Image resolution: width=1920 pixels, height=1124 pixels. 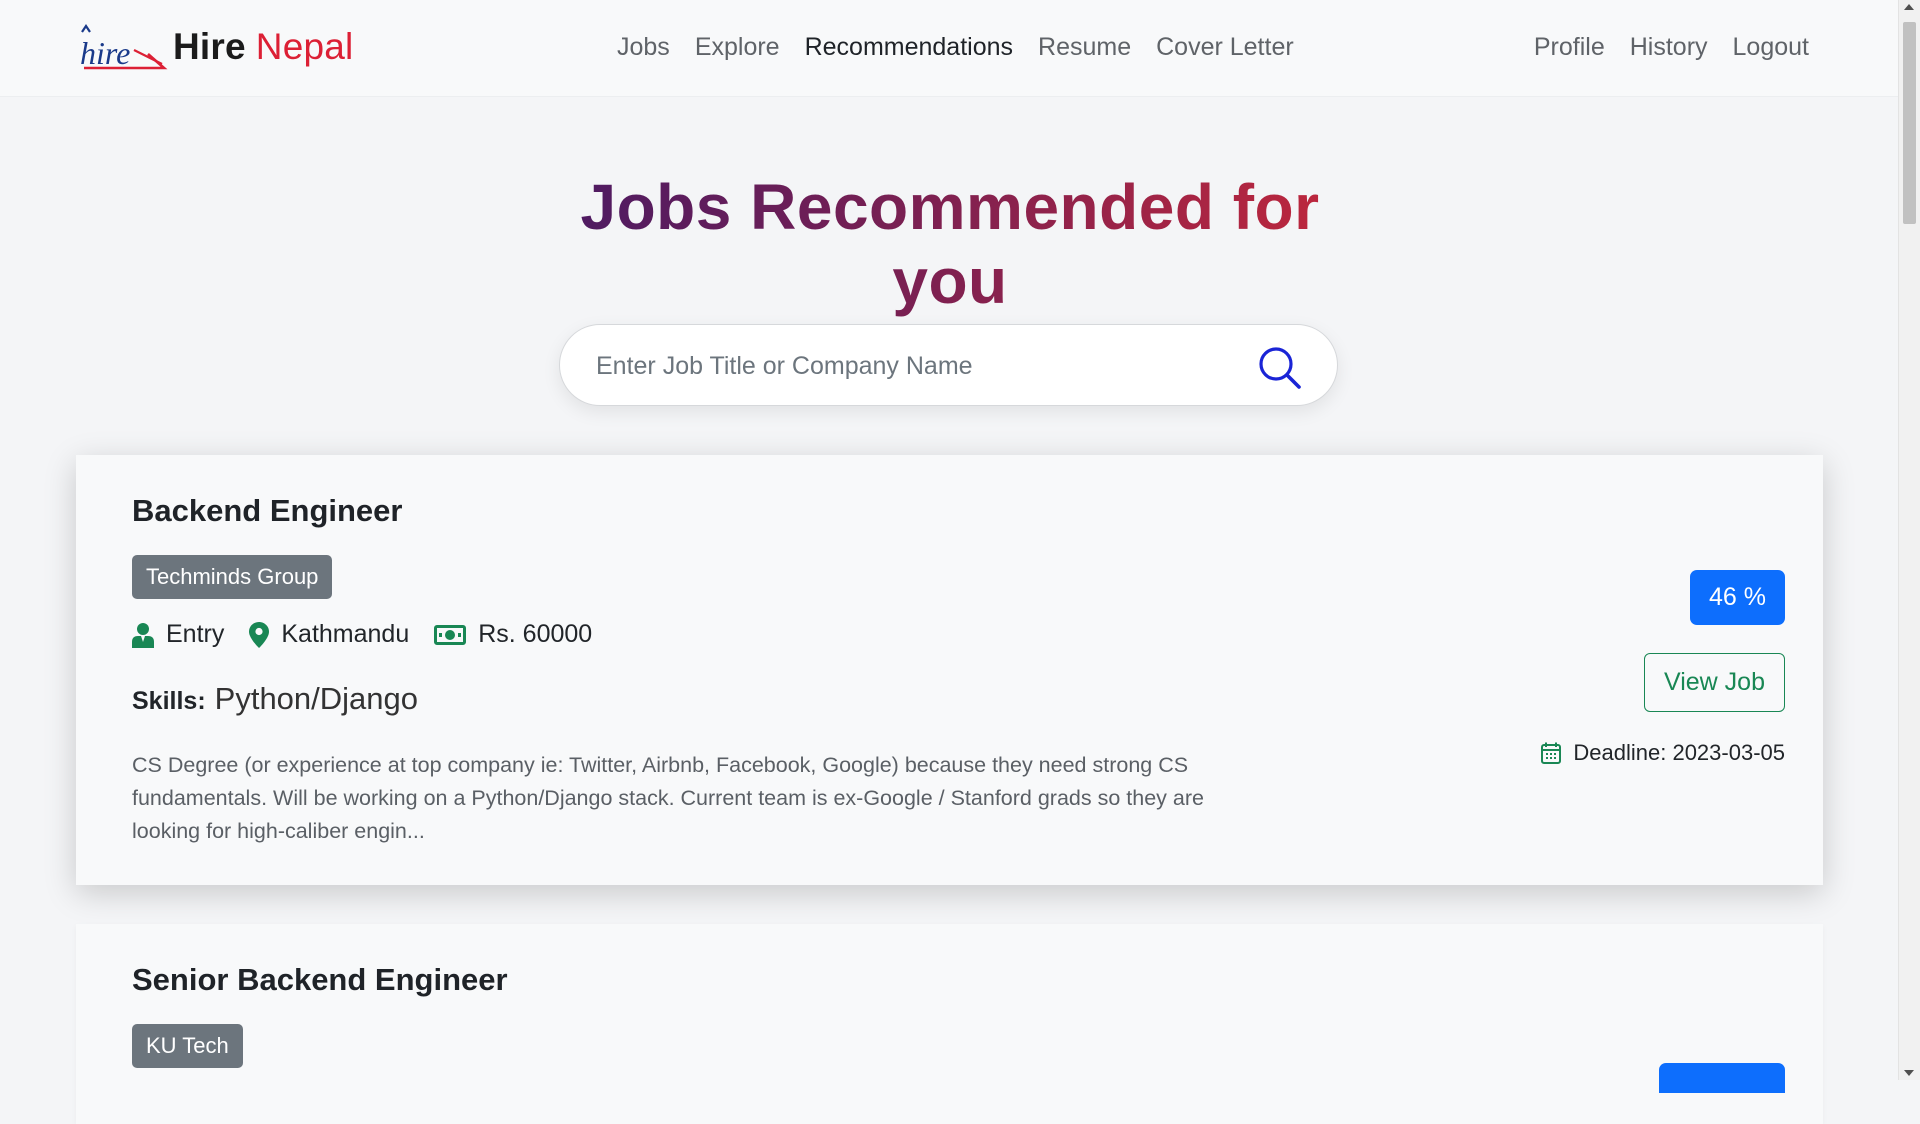 What do you see at coordinates (1771, 47) in the screenshot?
I see `nav-logout: Logout` at bounding box center [1771, 47].